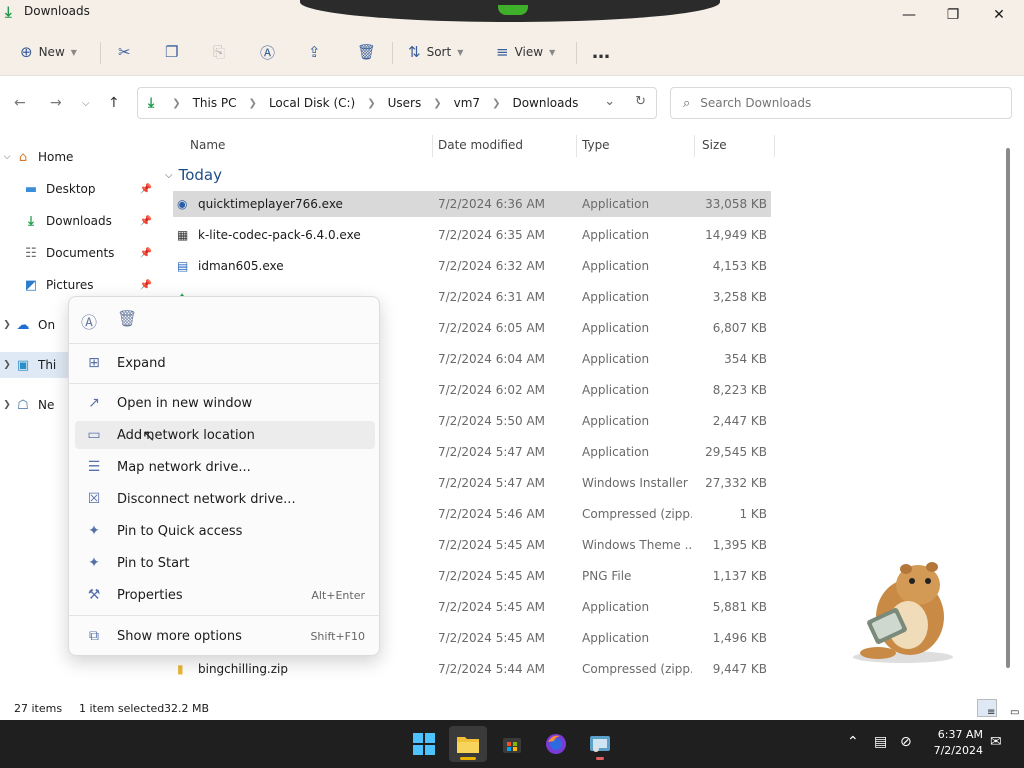 The width and height of the screenshot is (1024, 768). Describe the element at coordinates (596, 145) in the screenshot. I see `column-header-type: Type` at that location.